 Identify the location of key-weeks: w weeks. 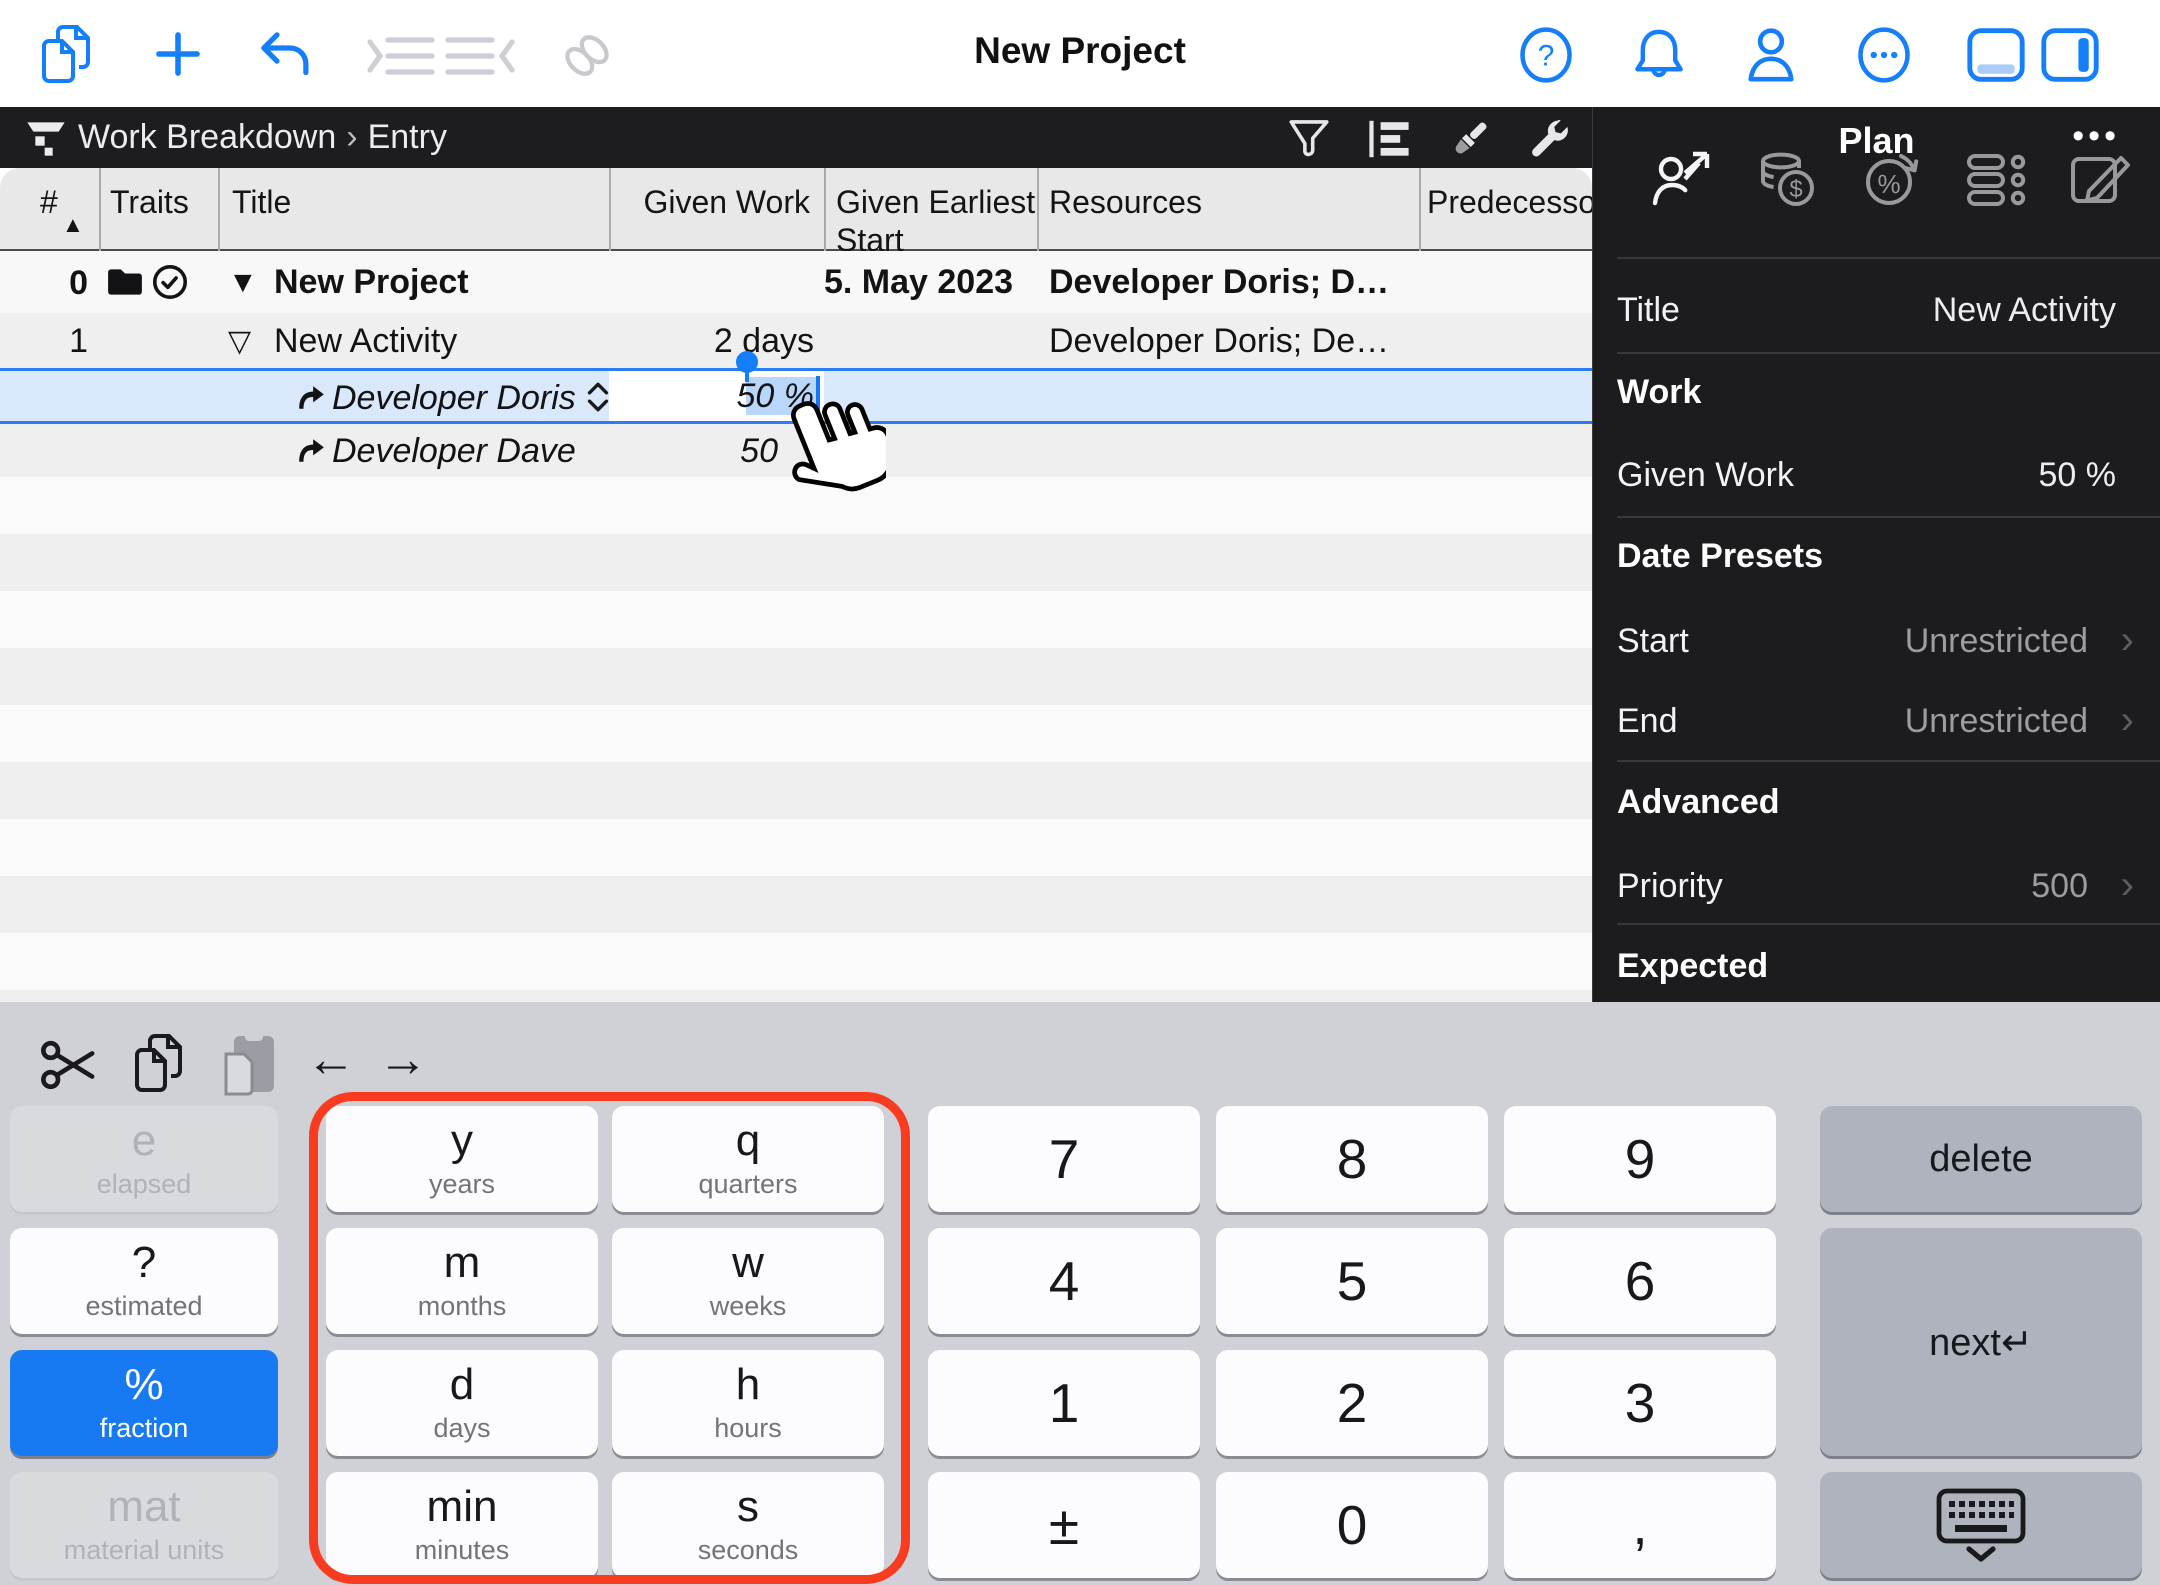
(748, 1281).